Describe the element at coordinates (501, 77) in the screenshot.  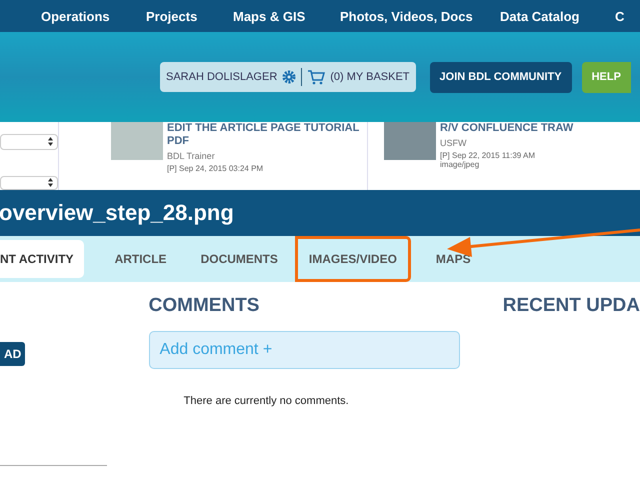
I see `header-button: JOIN BDL COMMUNITY` at that location.